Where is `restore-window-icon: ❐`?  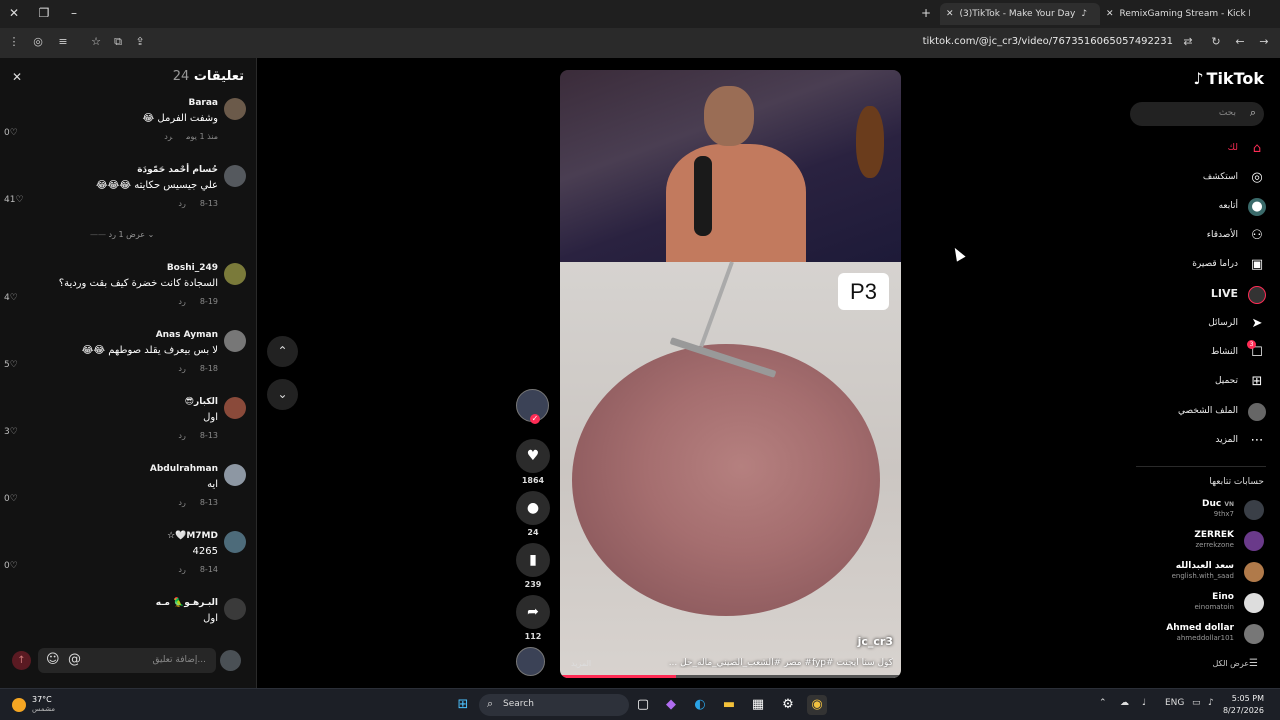
restore-window-icon: ❐ is located at coordinates (44, 13).